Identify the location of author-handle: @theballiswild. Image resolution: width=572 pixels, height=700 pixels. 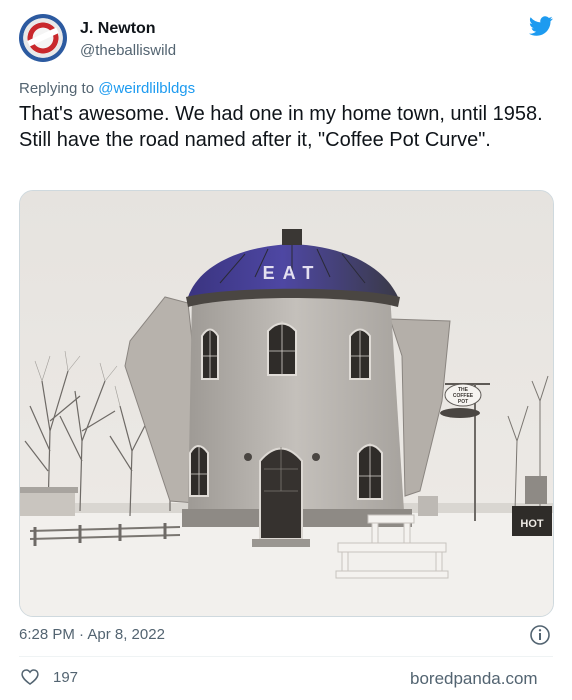
(128, 50).